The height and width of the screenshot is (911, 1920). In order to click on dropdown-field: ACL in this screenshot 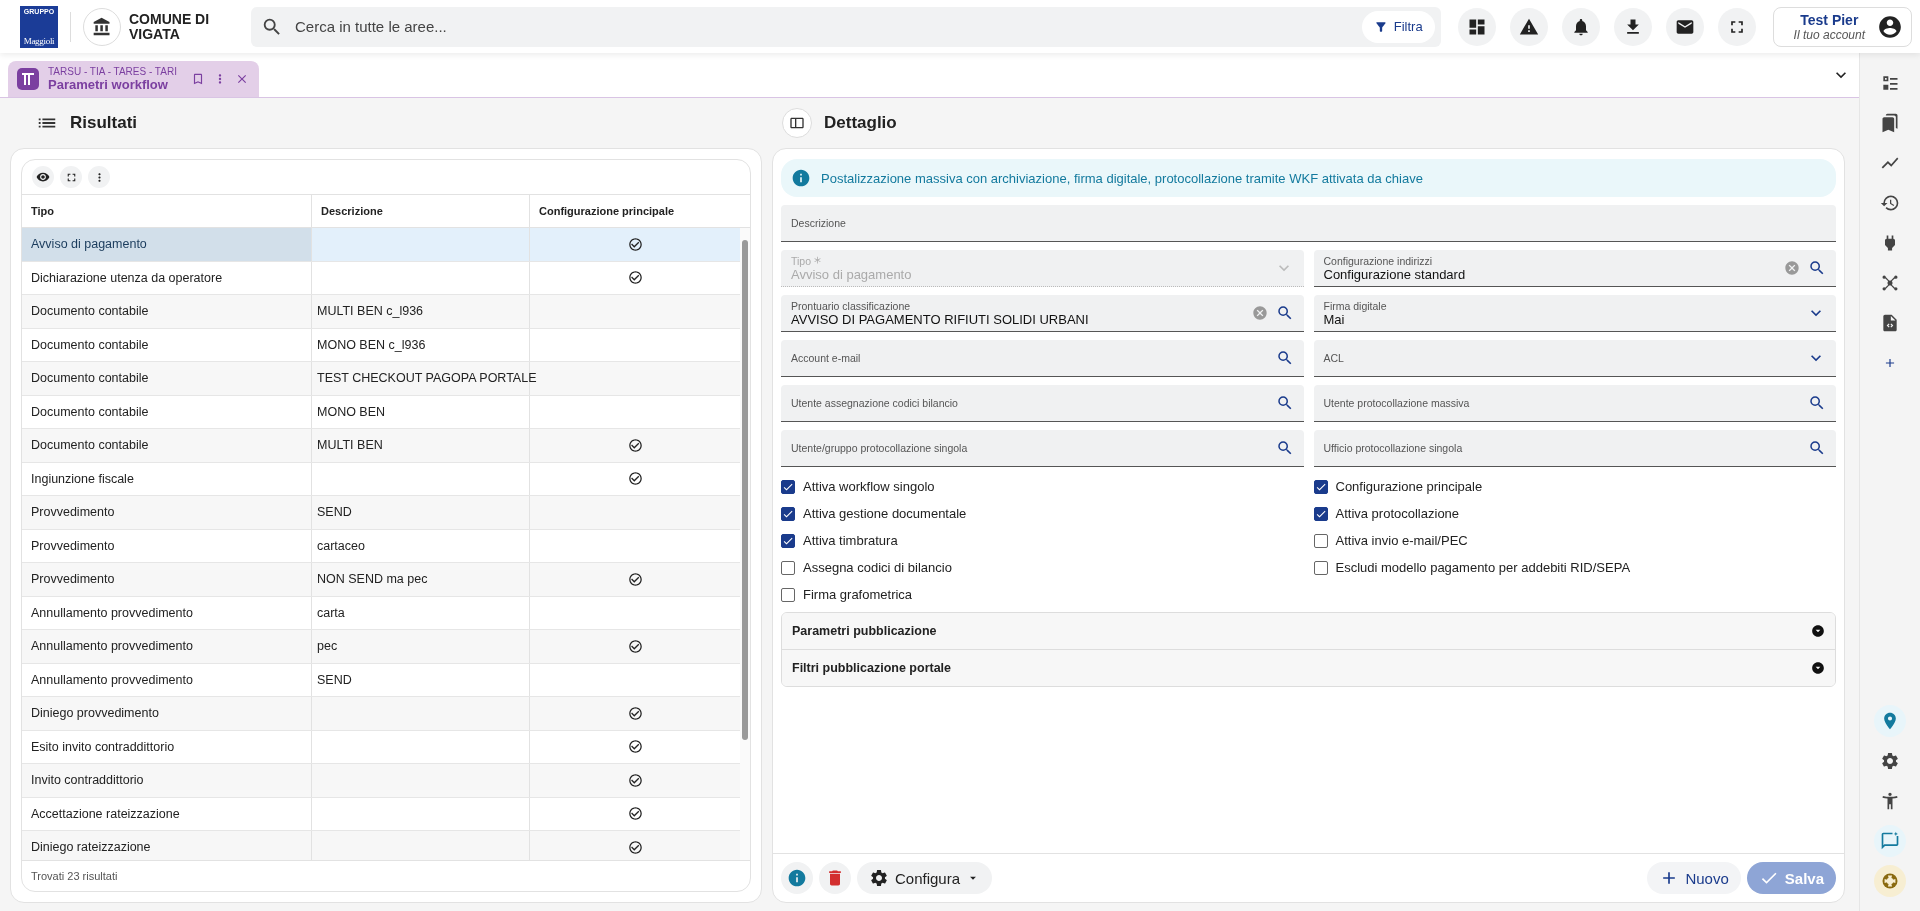, I will do `click(1574, 358)`.